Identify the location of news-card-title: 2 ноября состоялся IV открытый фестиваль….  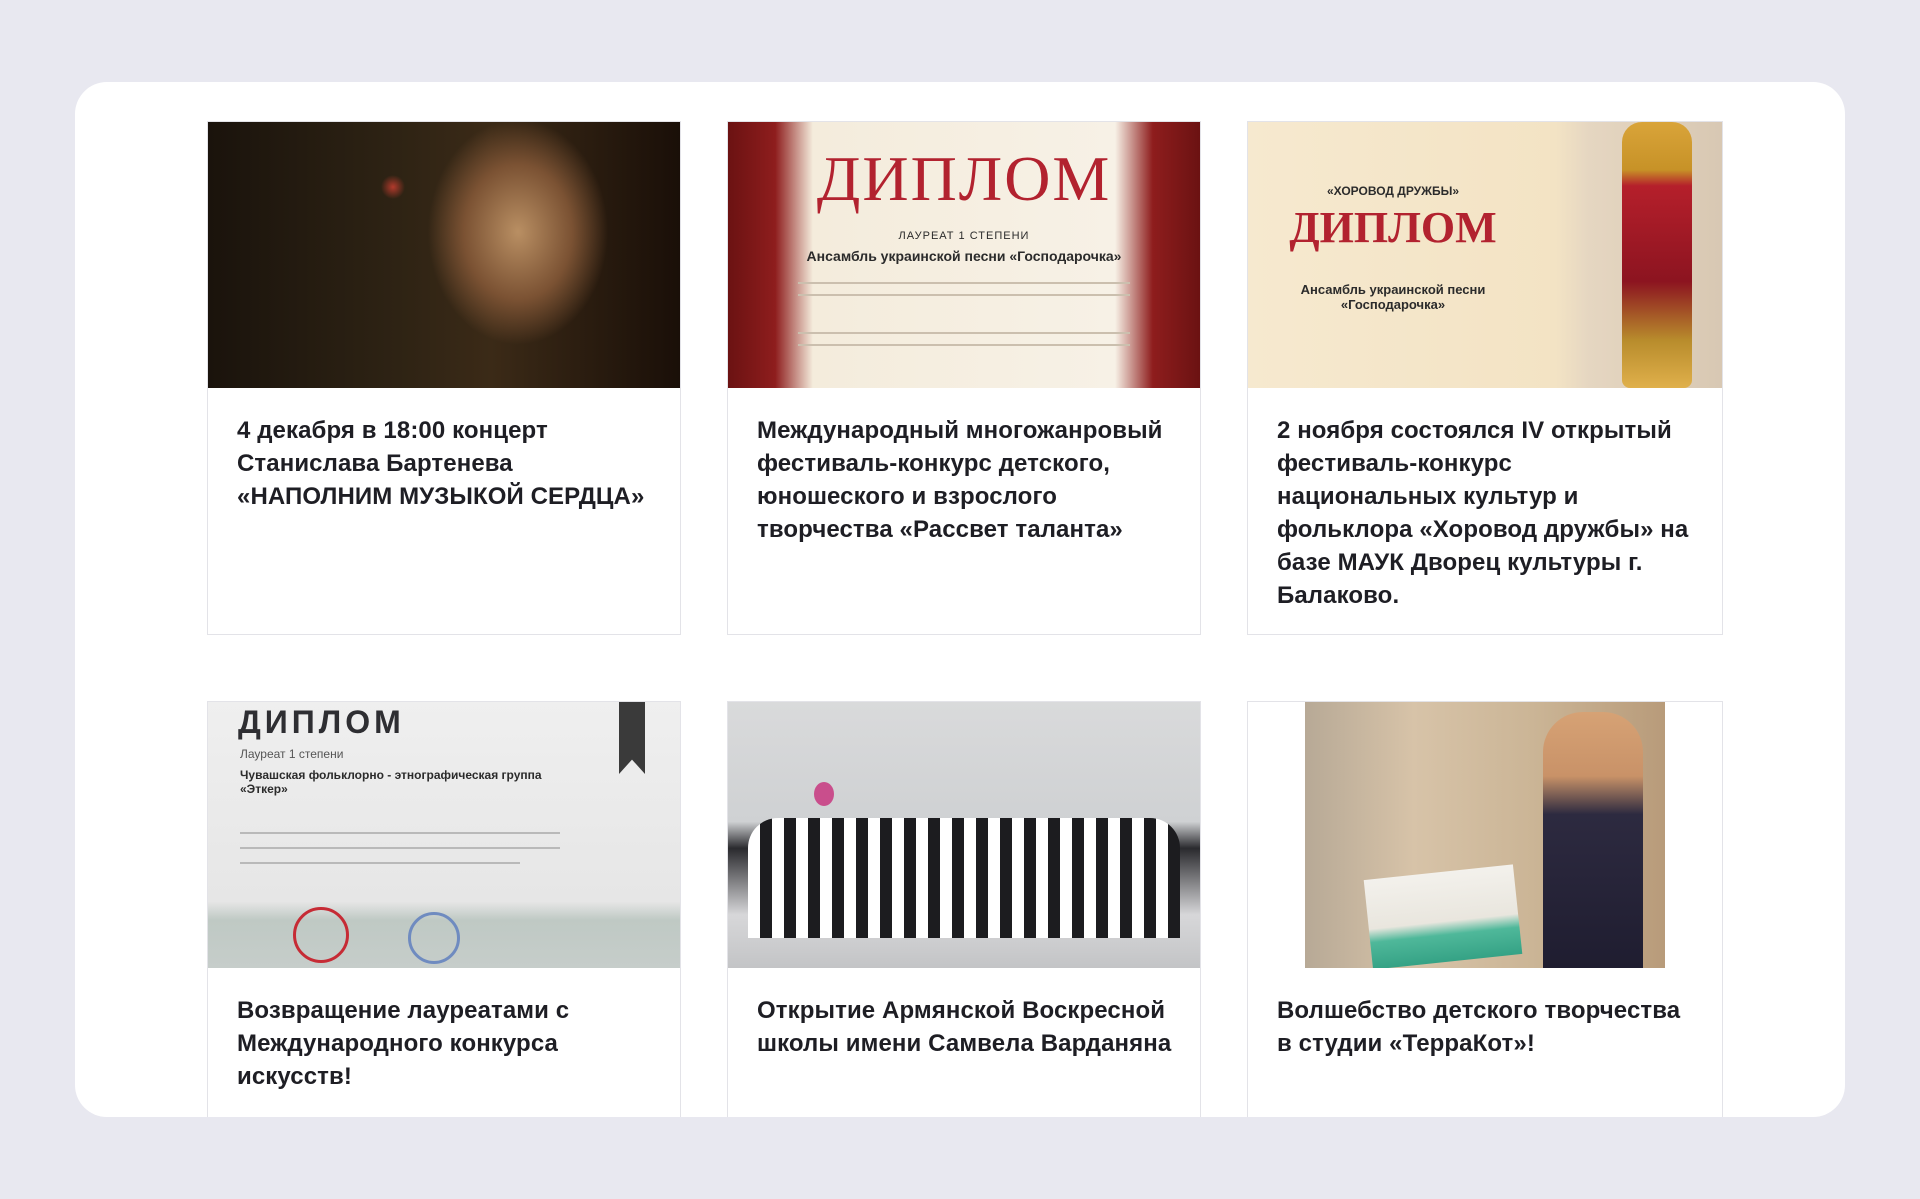
(1485, 500).